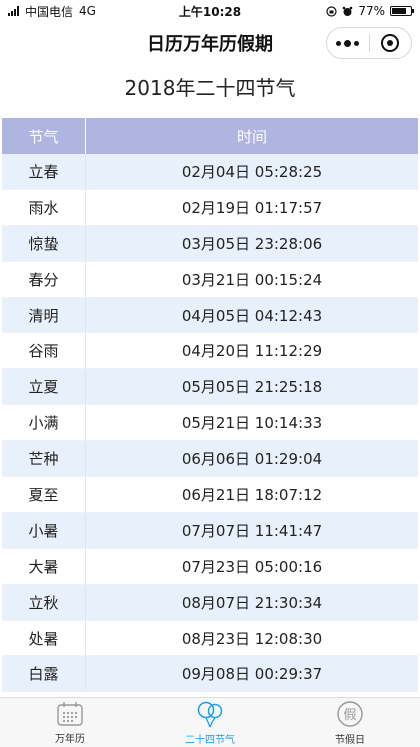  Describe the element at coordinates (44, 674) in the screenshot. I see `term-cell: 白露` at that location.